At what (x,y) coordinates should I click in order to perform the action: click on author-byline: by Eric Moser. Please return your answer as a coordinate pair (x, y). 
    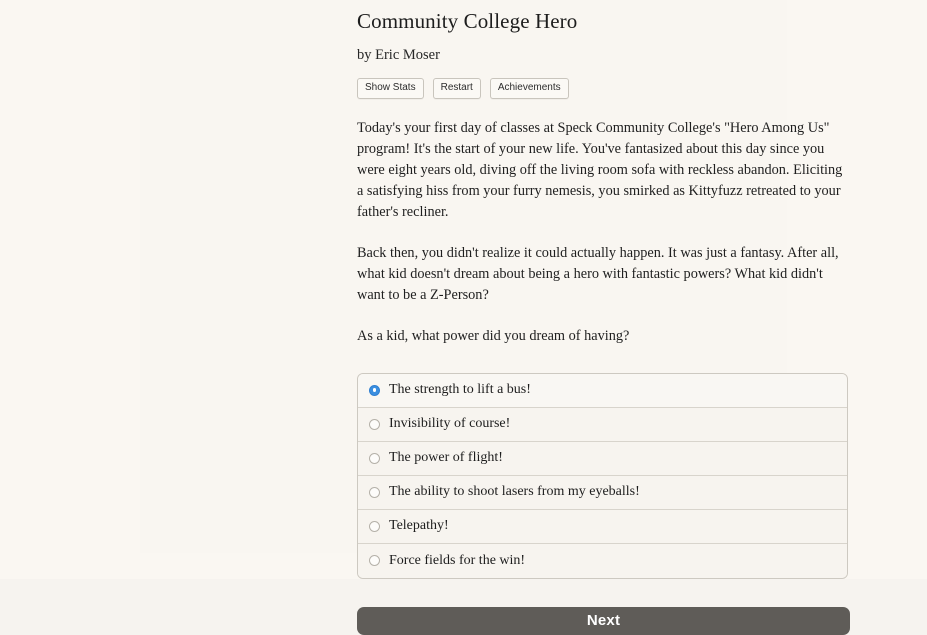
    Looking at the image, I should click on (398, 55).